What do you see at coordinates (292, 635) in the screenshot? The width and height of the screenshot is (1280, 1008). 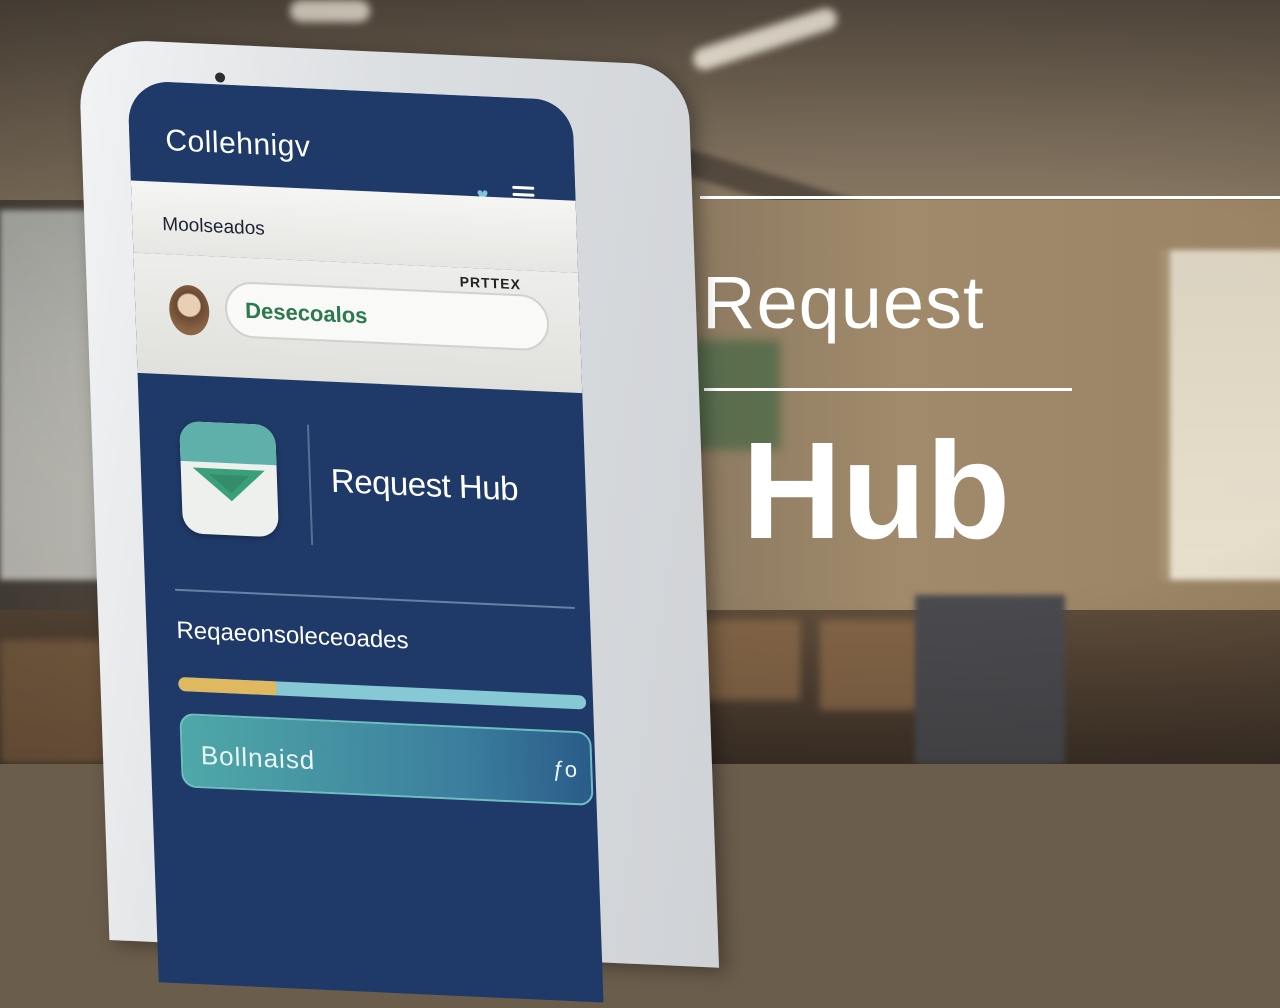 I see `requests-heading: Reqaeonsoleceoades` at bounding box center [292, 635].